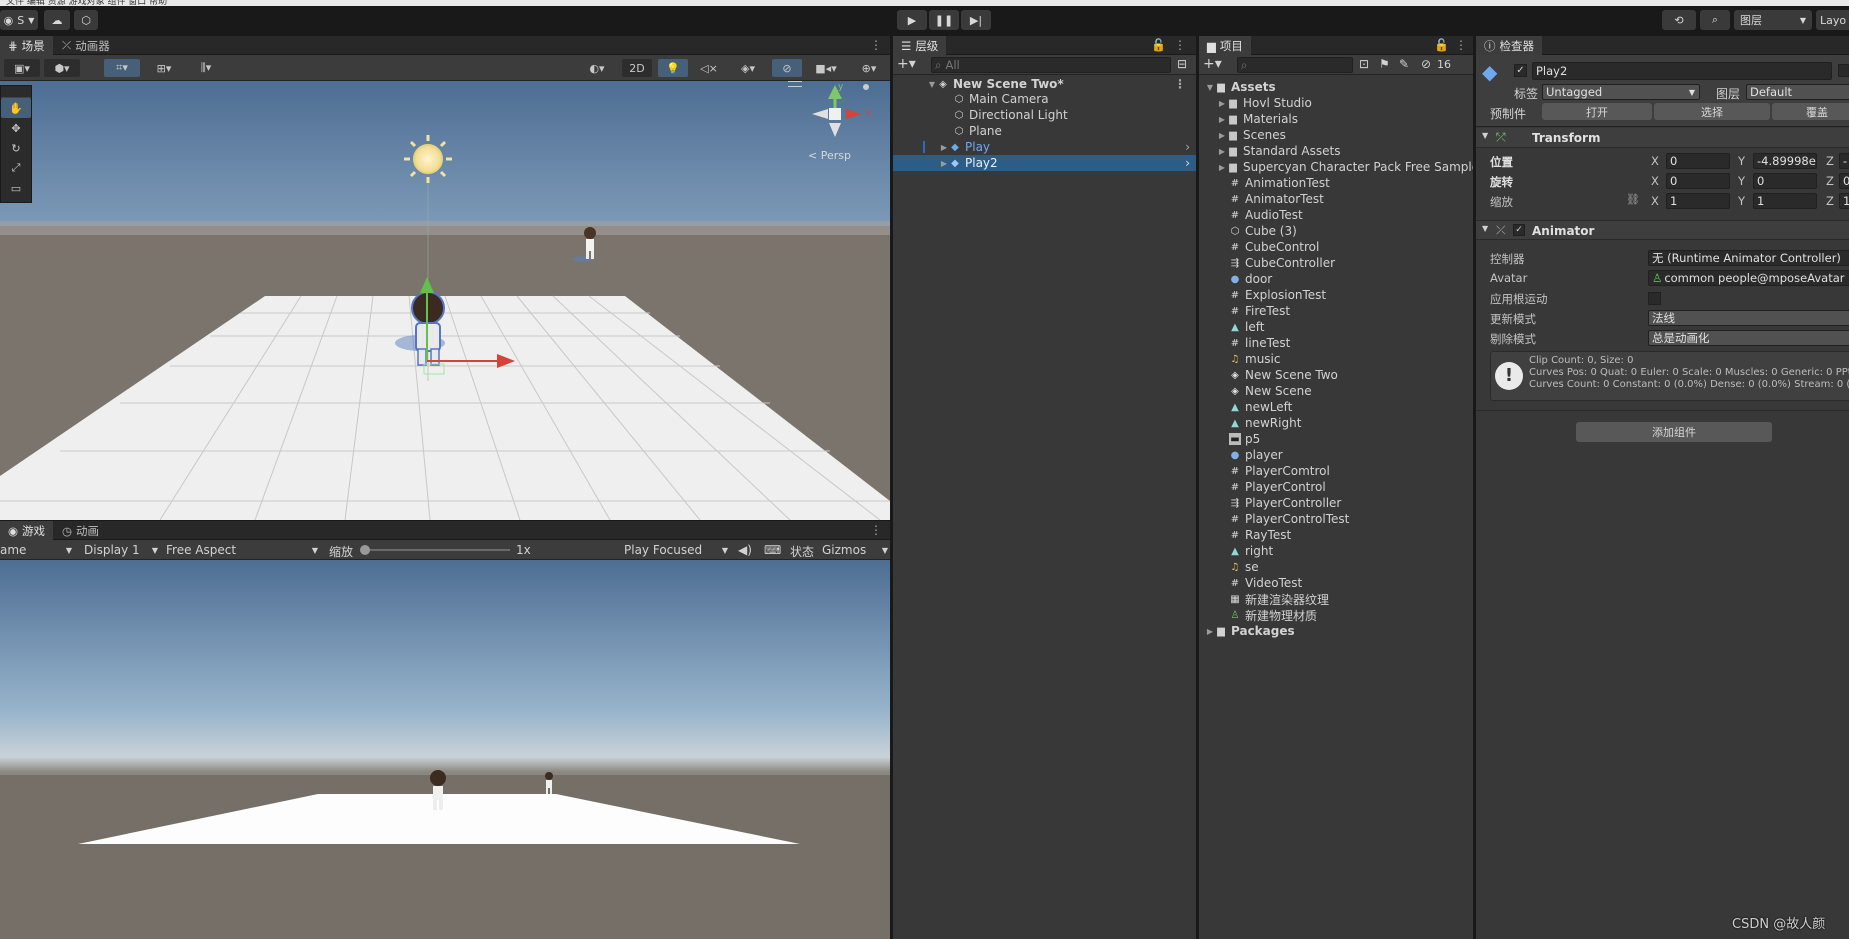 The width and height of the screenshot is (1849, 939). I want to click on project-asset: ▲ left, so click(1246, 327).